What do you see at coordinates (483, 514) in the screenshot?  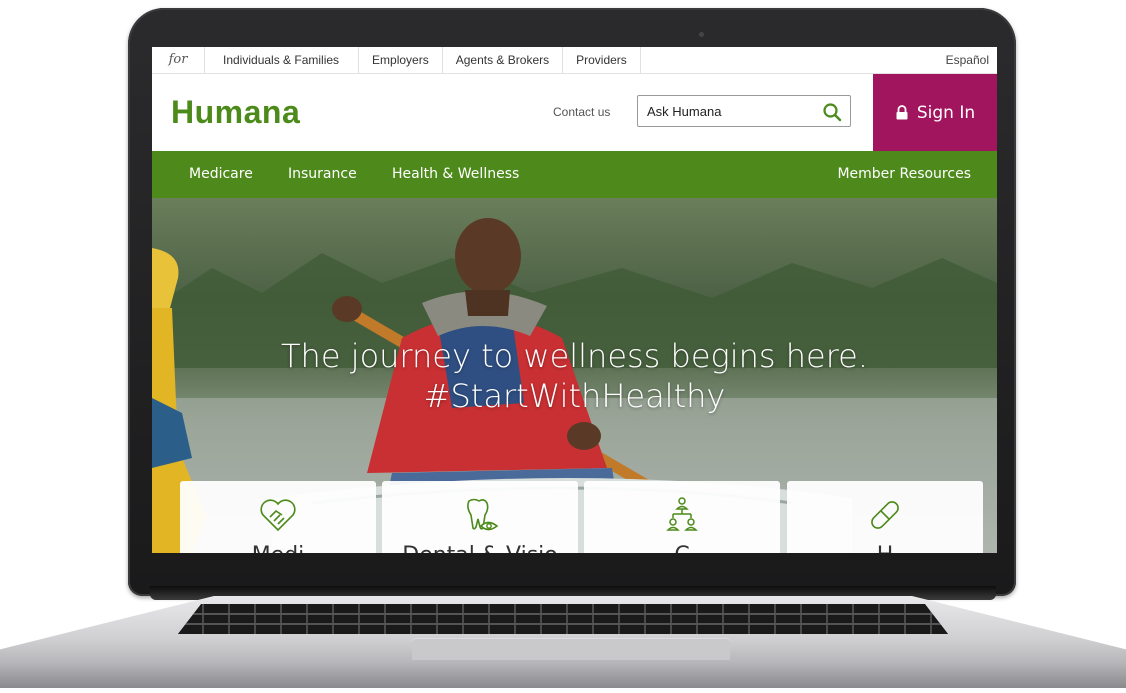 I see `tooth-eye-icon` at bounding box center [483, 514].